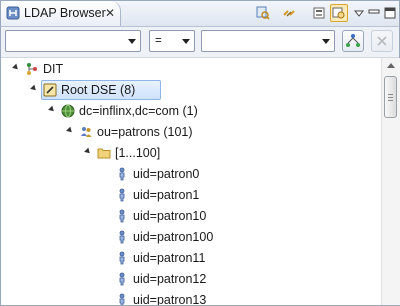  What do you see at coordinates (138, 153) in the screenshot?
I see `tree-row-label: [1...100]` at bounding box center [138, 153].